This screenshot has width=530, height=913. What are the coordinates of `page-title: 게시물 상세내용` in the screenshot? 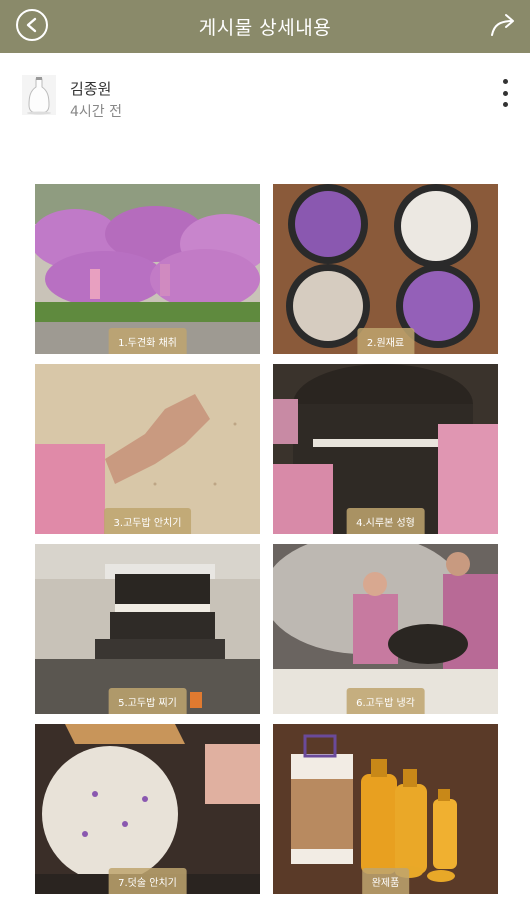 It's located at (265, 28).